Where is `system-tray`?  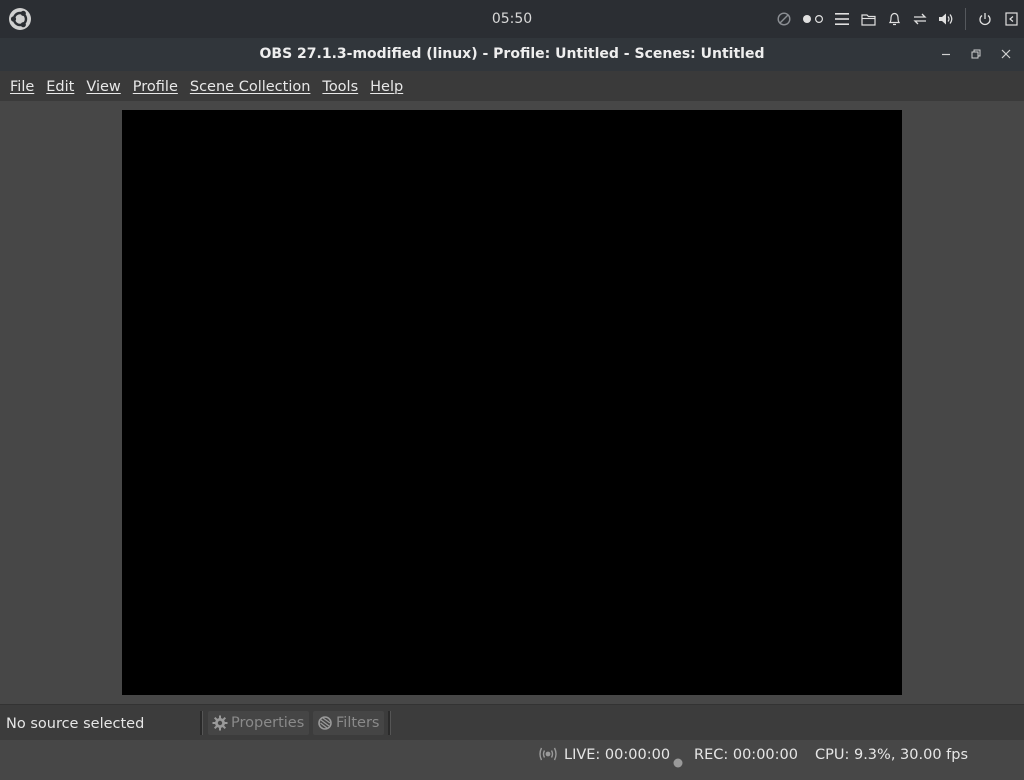 system-tray is located at coordinates (897, 19).